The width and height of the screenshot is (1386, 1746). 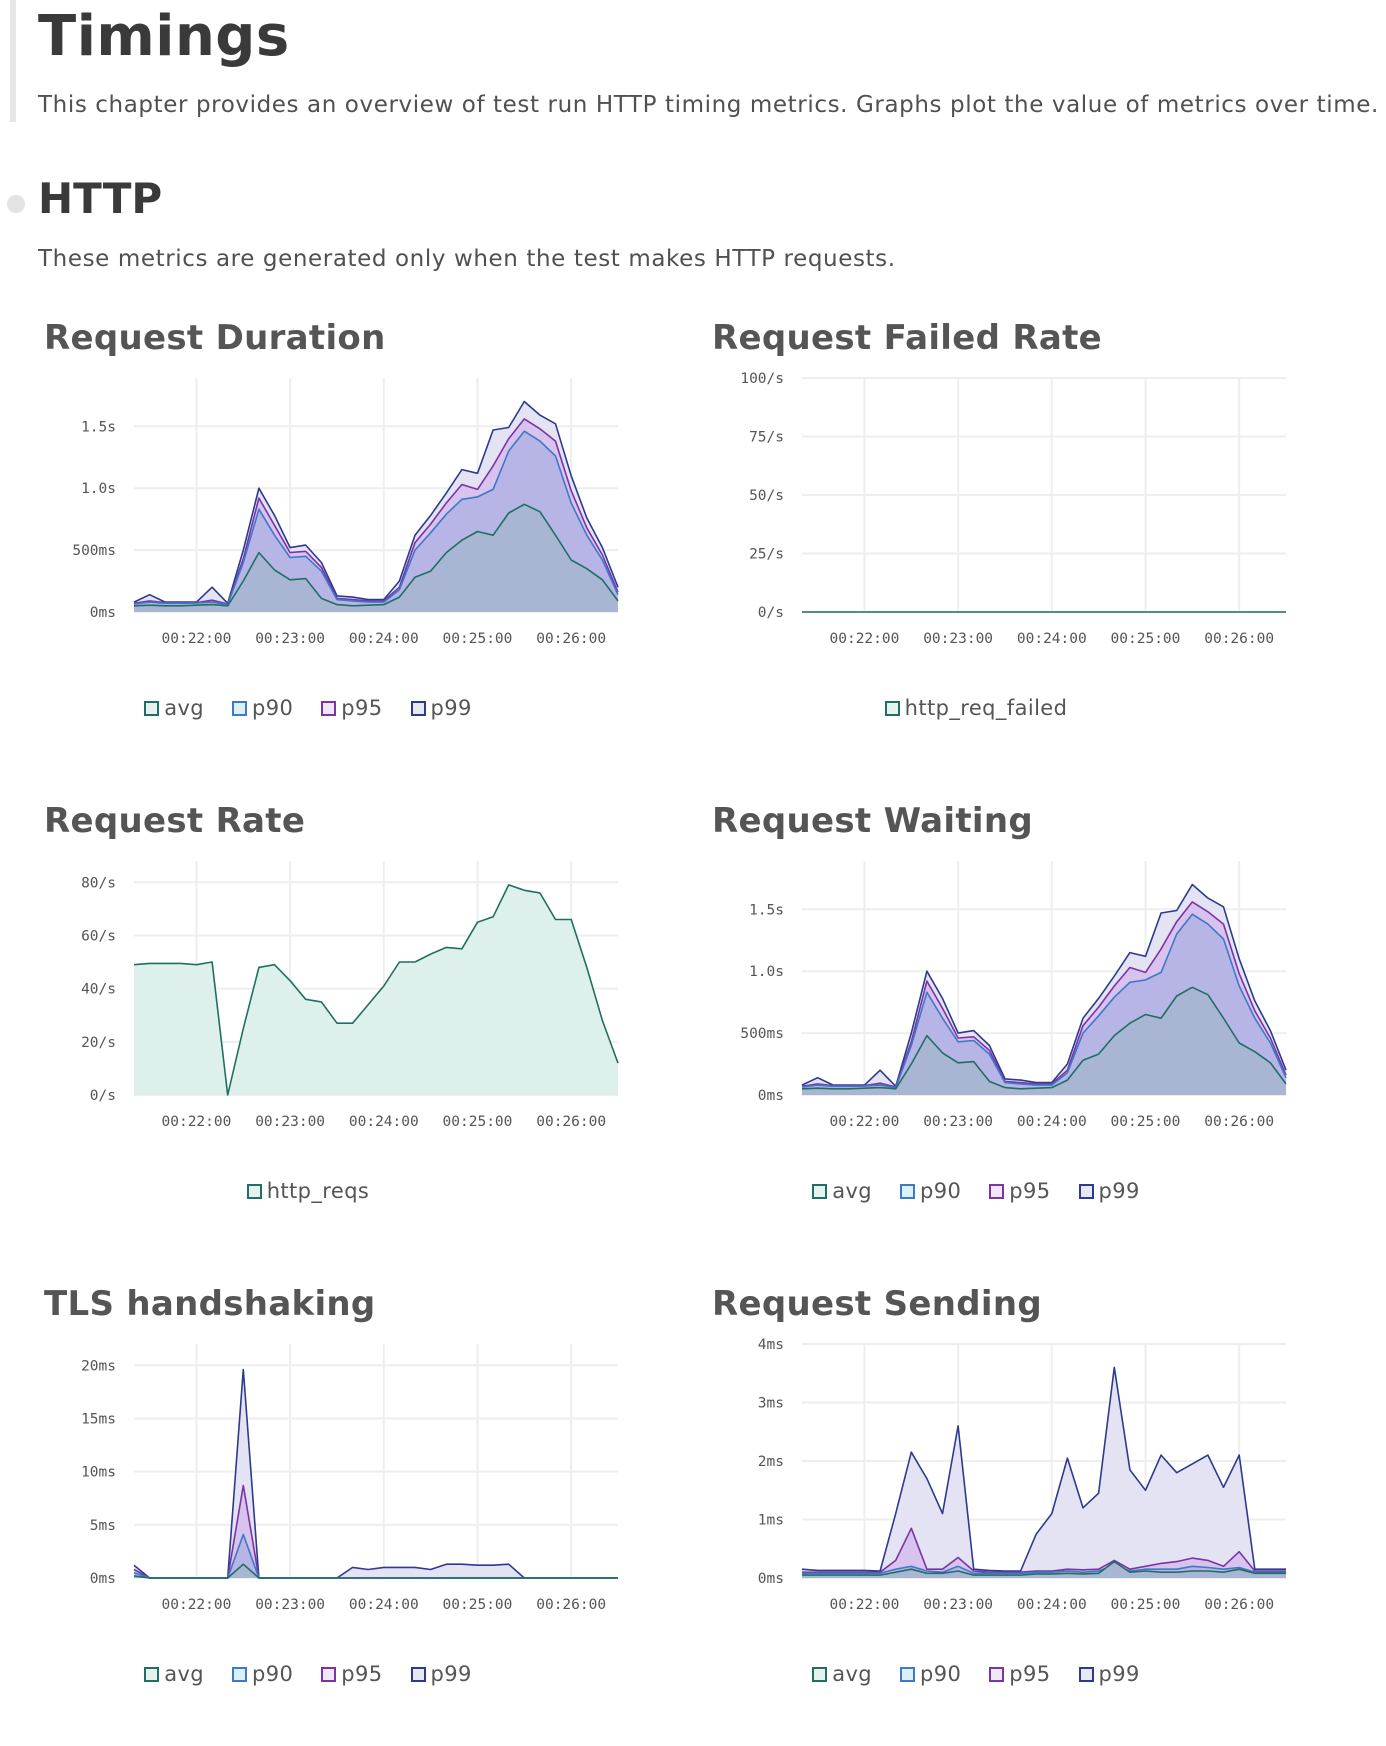 I want to click on y-tick-label: 0ms, so click(x=771, y=1096).